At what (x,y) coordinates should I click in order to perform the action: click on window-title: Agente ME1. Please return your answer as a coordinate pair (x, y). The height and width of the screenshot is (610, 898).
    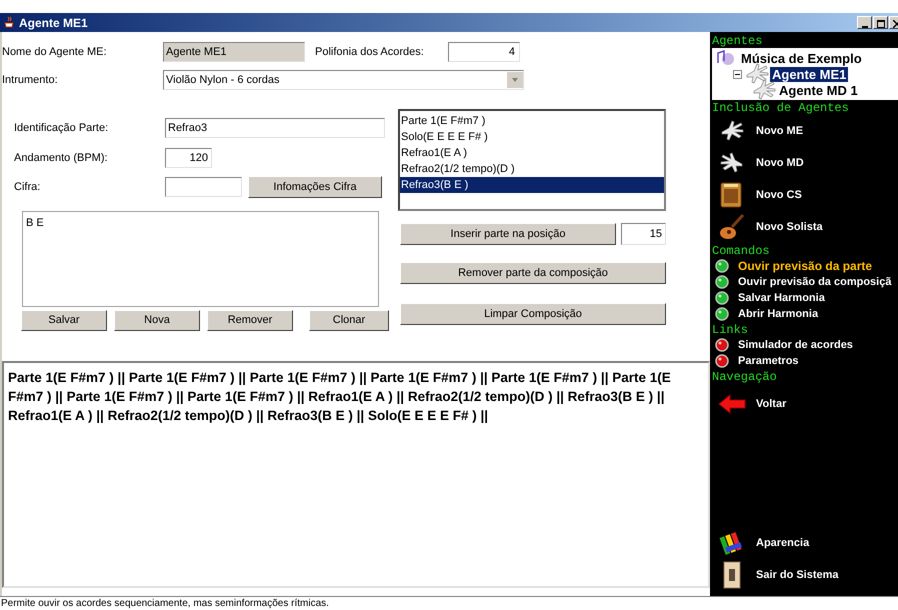
    Looking at the image, I should click on (53, 23).